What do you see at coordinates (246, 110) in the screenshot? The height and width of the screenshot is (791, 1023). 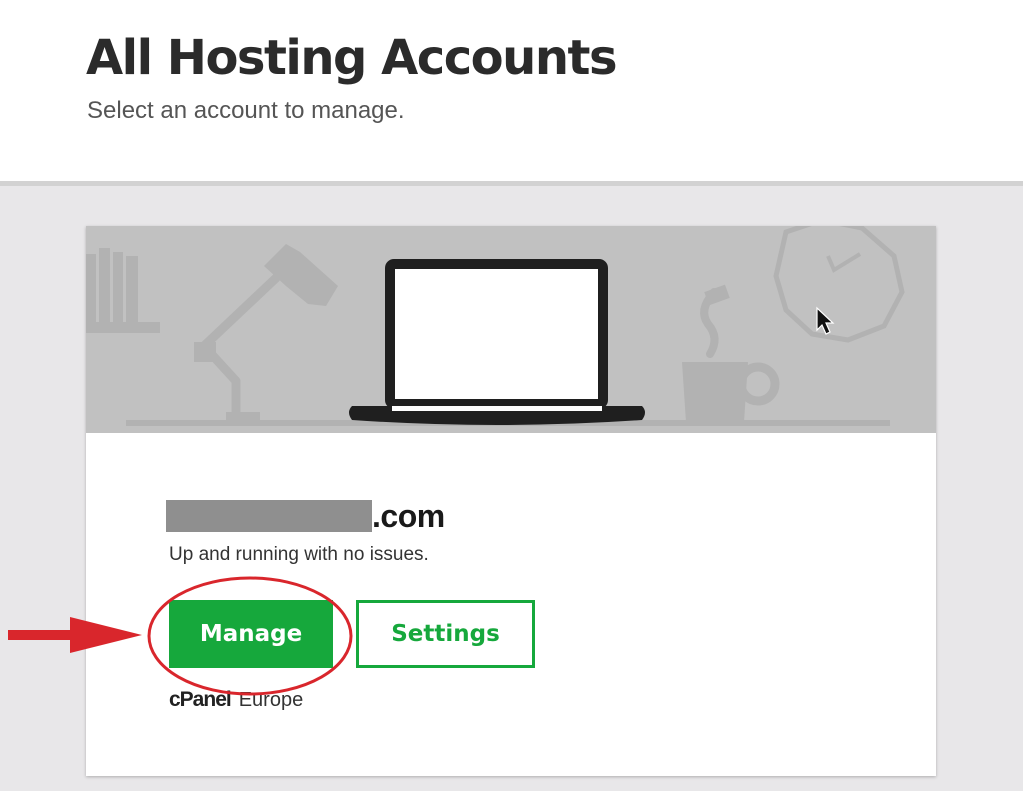 I see `page-subtitle: Select an account to manage.` at bounding box center [246, 110].